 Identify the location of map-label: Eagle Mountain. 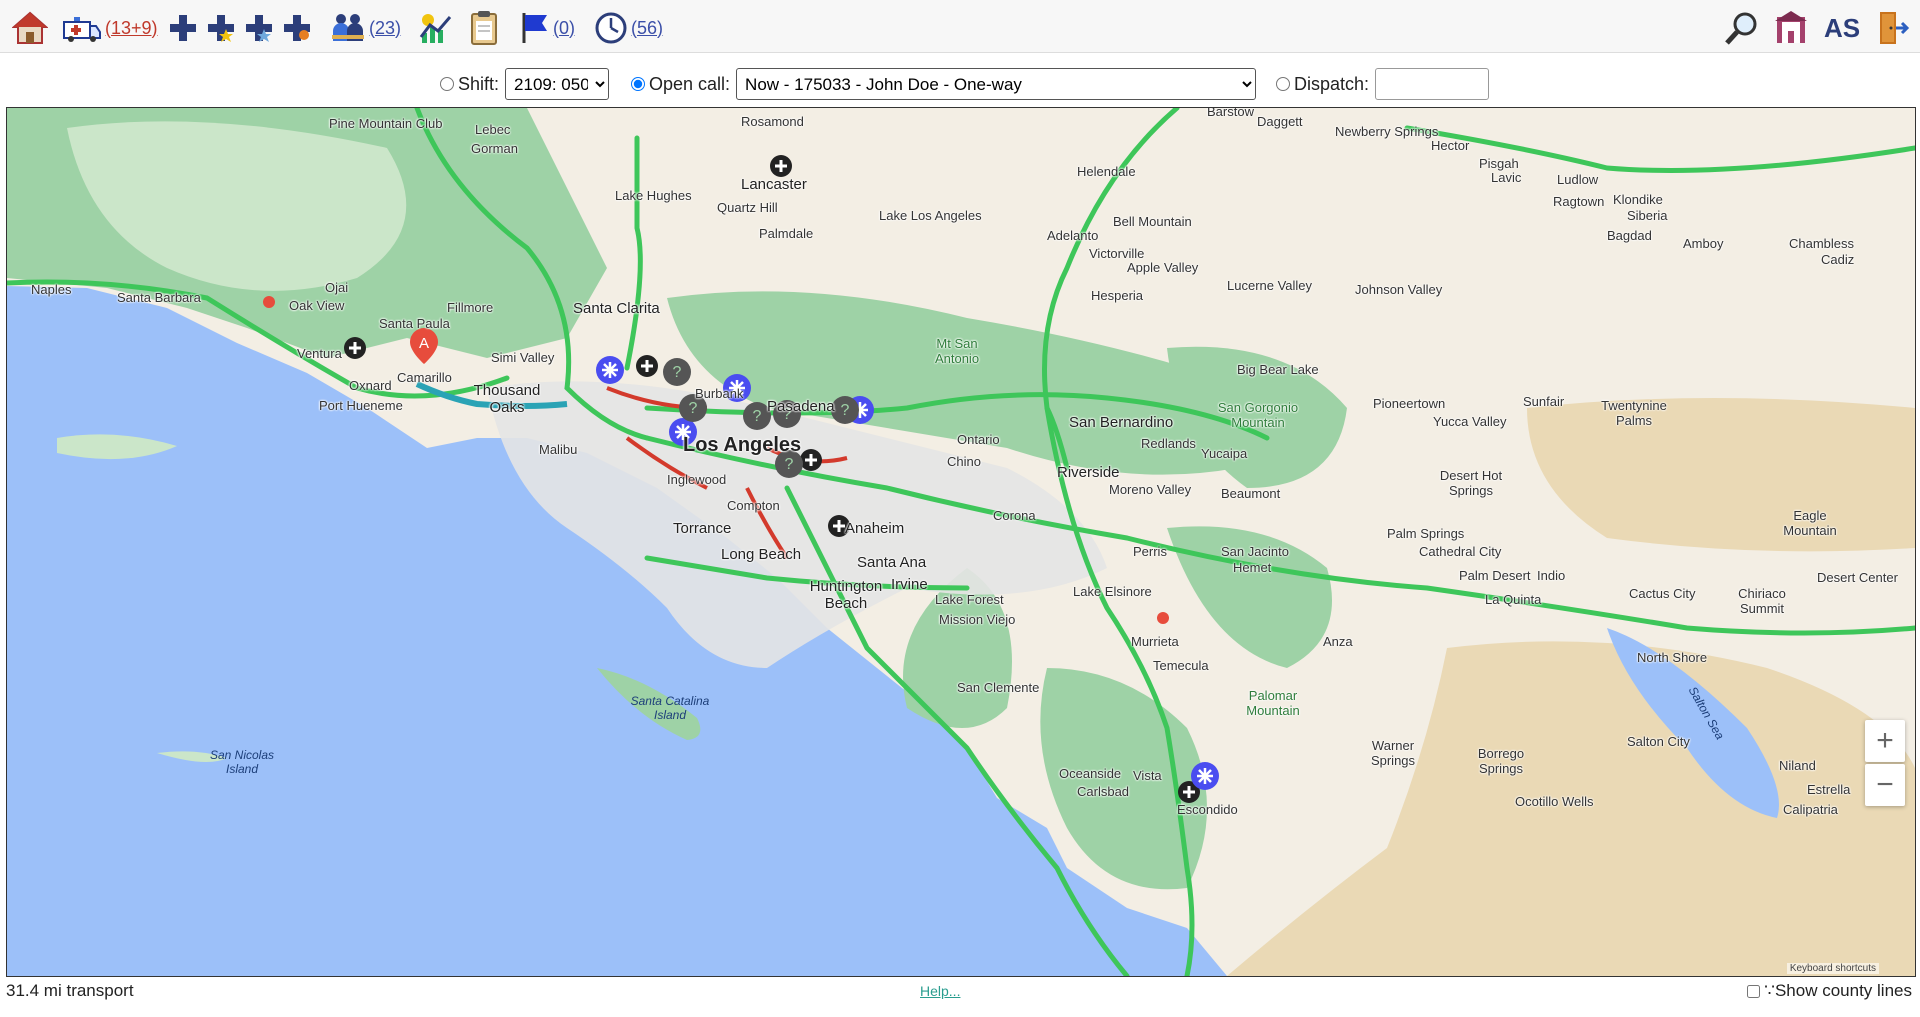
(1810, 523).